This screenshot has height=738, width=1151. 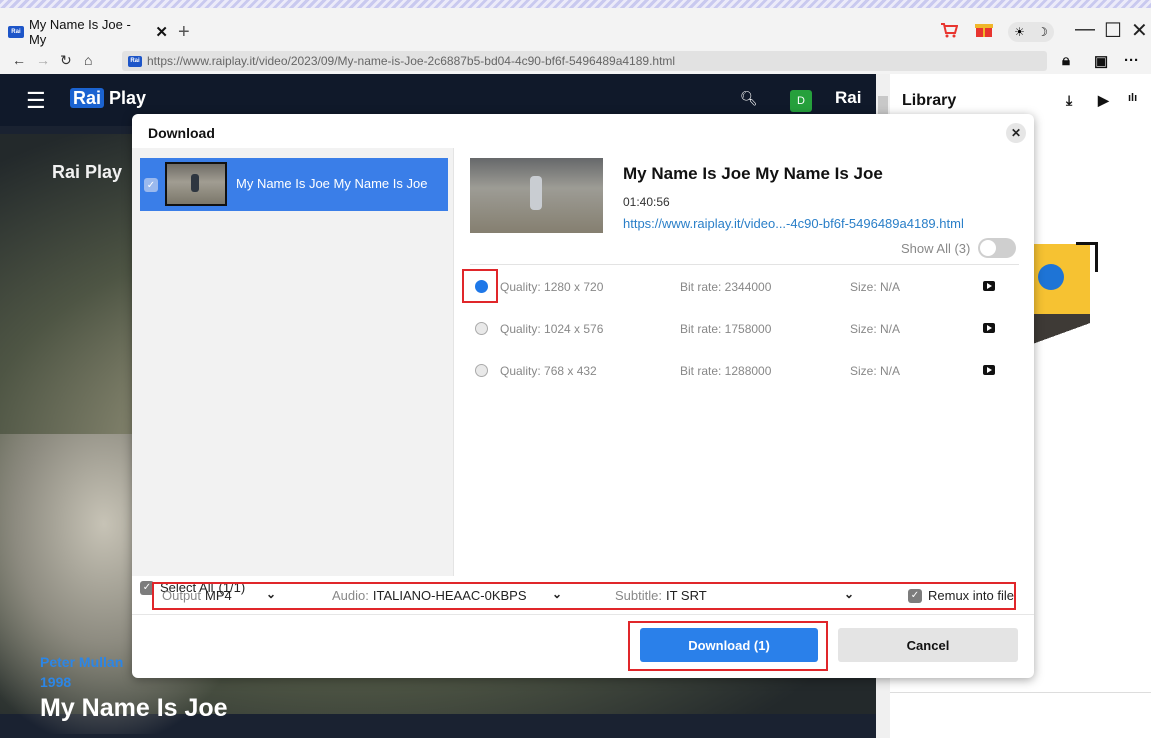 I want to click on library-logo-icon, so click(x=1051, y=277).